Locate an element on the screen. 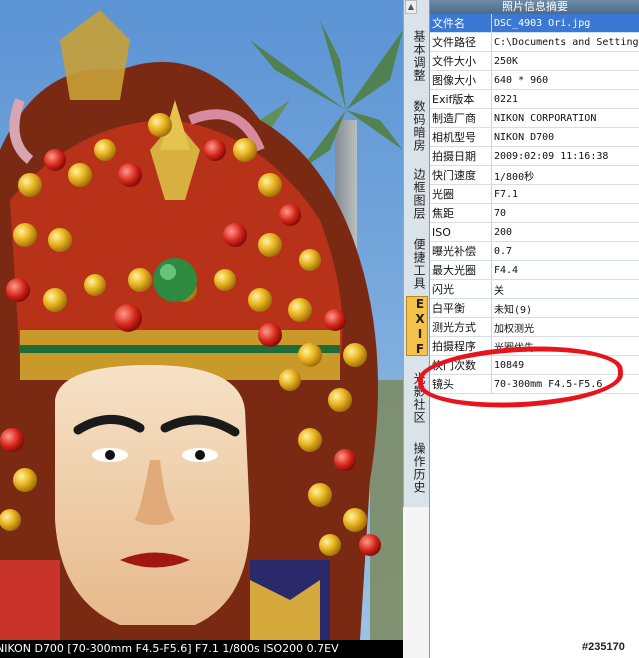  exif-row: Exif版本 0221 is located at coordinates (534, 99).